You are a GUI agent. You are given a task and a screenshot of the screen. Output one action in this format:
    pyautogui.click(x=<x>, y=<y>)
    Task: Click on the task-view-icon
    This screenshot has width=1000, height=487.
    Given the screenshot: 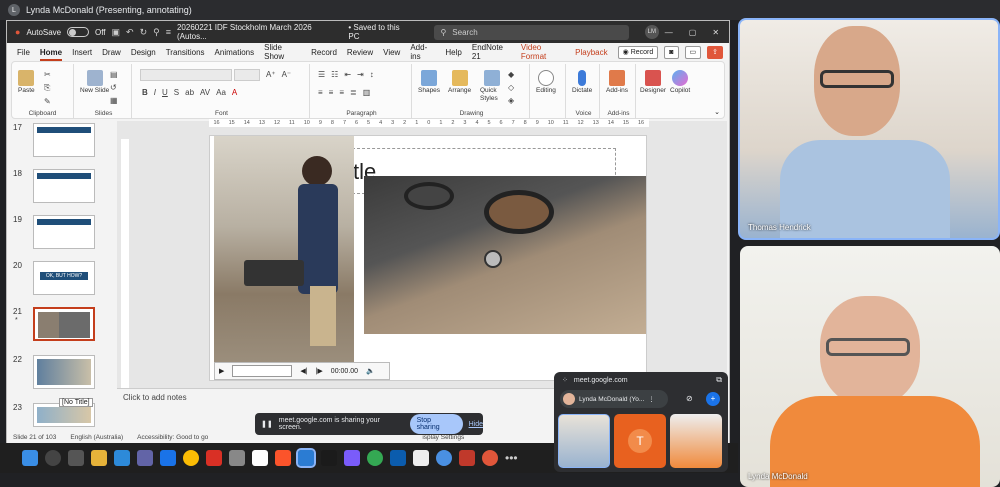 What is the action you would take?
    pyautogui.click(x=76, y=458)
    